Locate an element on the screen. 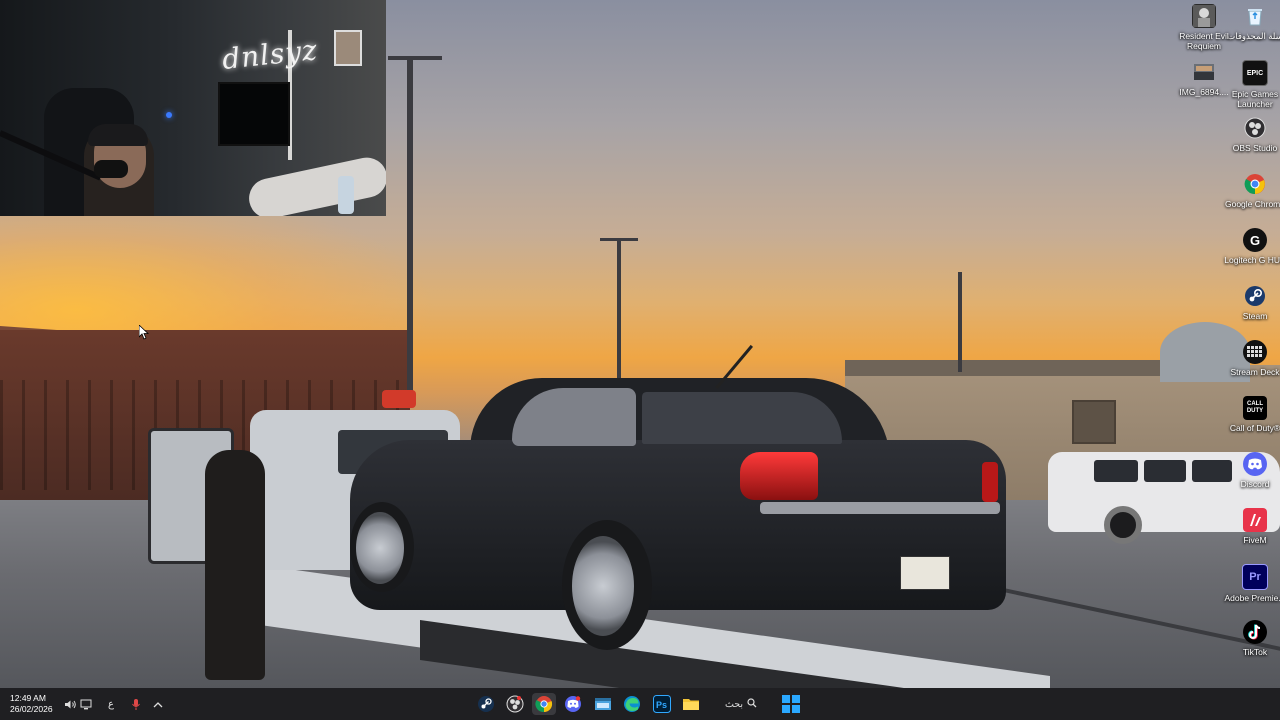  desktop-icon-resident-evil: Resident Evil Requiem is located at coordinates (1204, 27).